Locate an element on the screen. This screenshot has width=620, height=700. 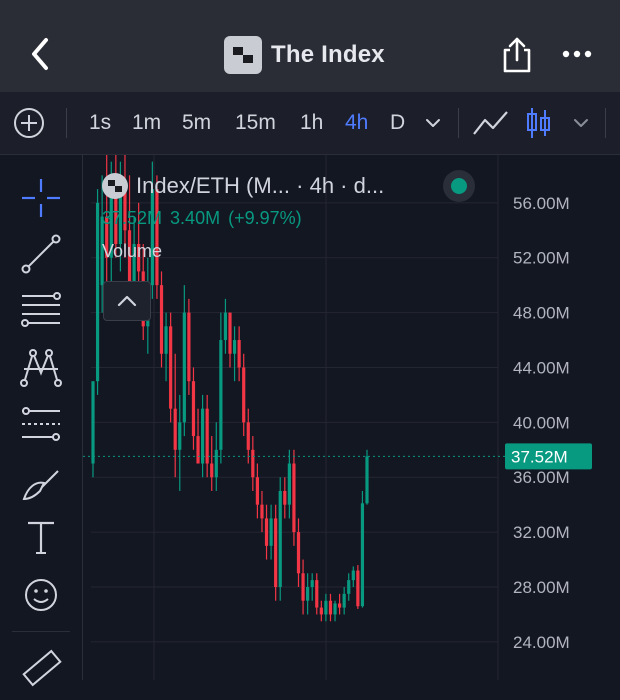
prediction-tool is located at coordinates (41, 424).